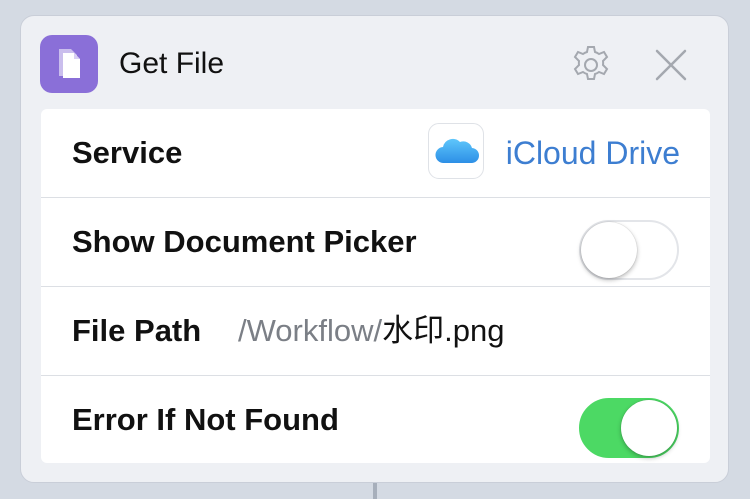 This screenshot has width=750, height=499. Describe the element at coordinates (671, 65) in the screenshot. I see `close-icon` at that location.